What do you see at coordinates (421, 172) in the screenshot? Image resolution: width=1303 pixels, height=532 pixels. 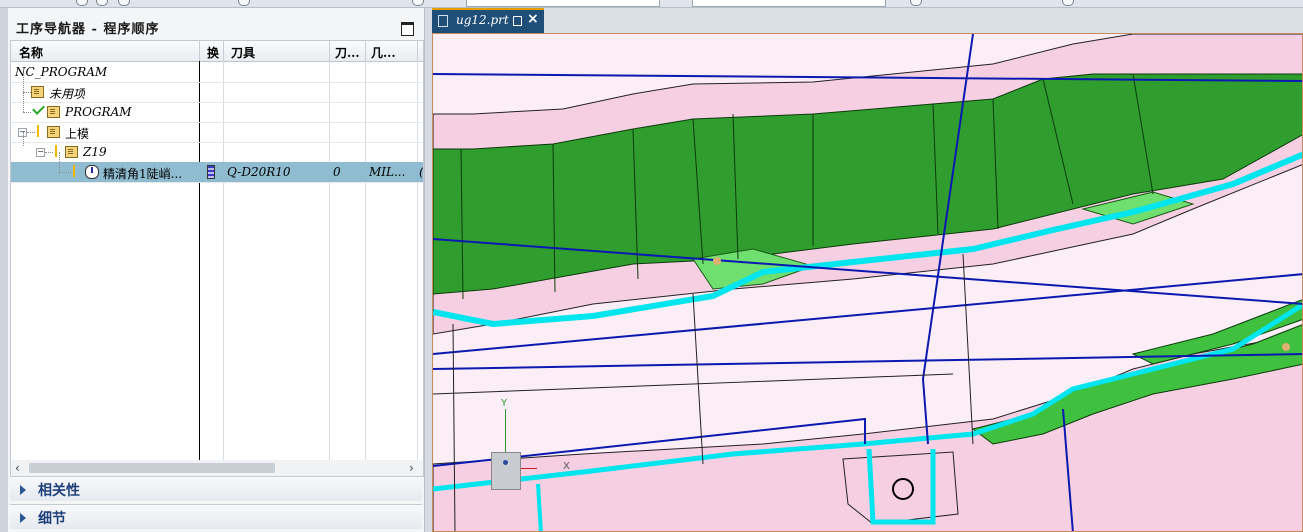 I see `truncated-value: (` at bounding box center [421, 172].